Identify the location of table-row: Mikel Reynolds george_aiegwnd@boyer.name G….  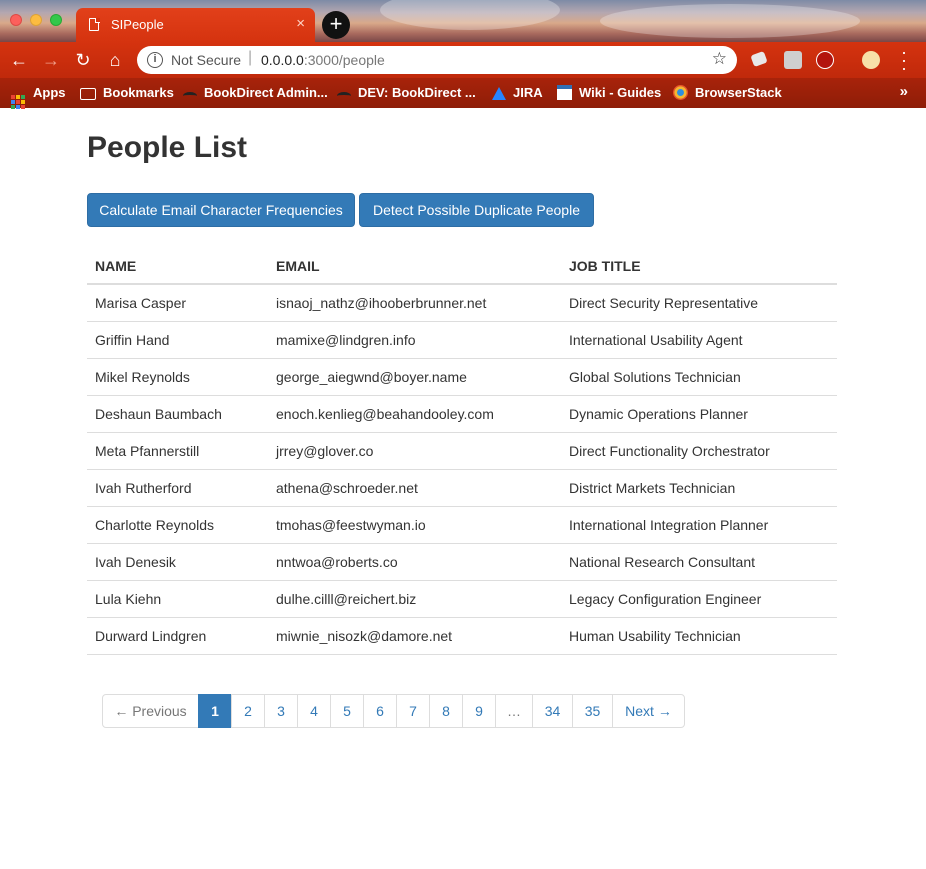
(462, 377).